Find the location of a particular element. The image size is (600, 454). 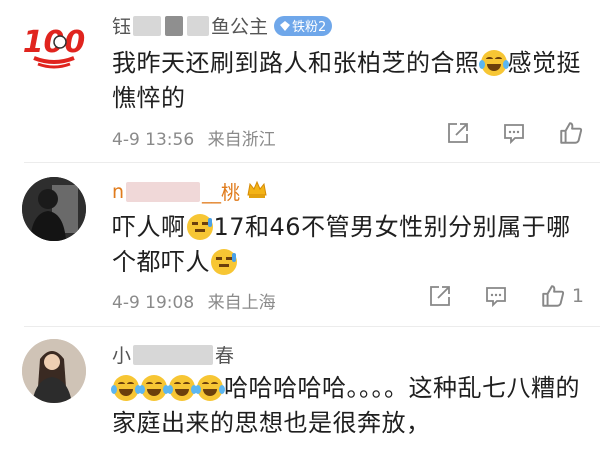

hundred-emoji-icon: 100 is located at coordinates (54, 47).